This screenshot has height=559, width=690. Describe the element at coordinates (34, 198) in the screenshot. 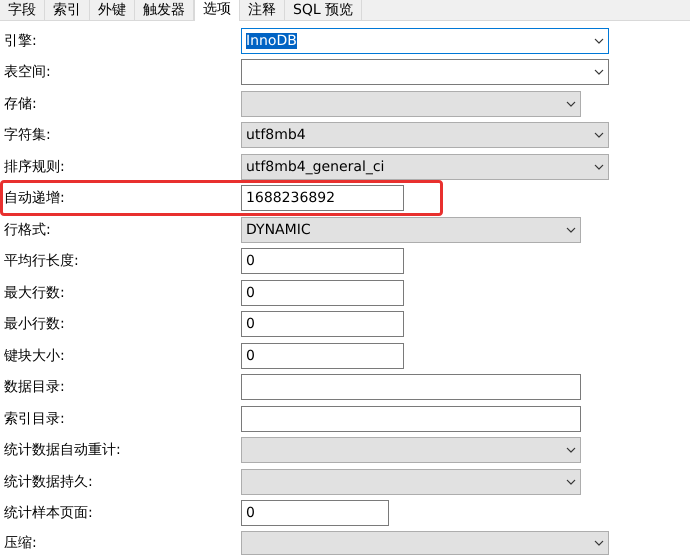

I see `field-label: 自动递增:` at that location.